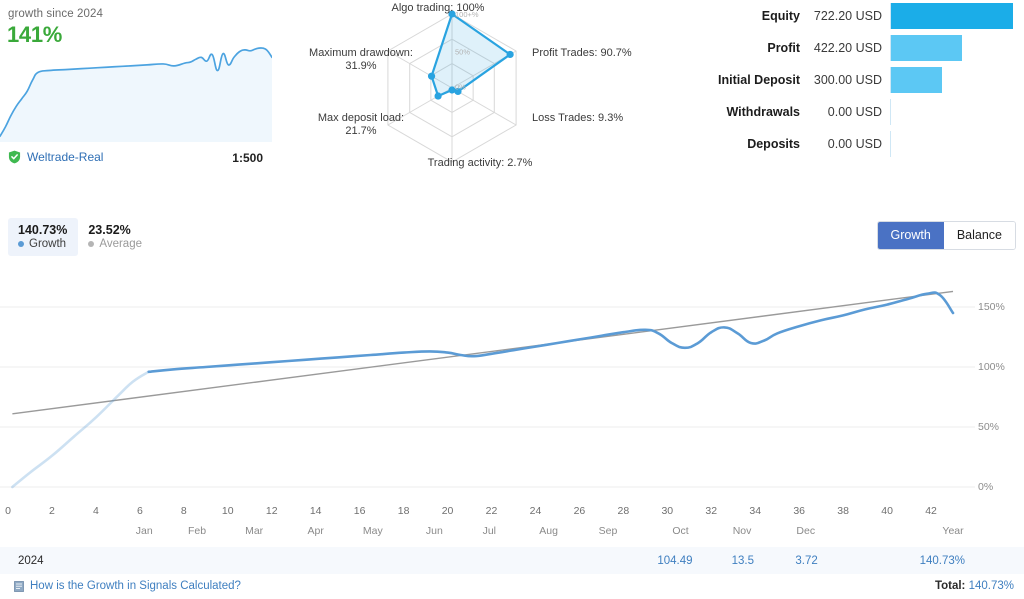  Describe the element at coordinates (271, 511) in the screenshot. I see `chart-x-tick-label: 12` at that location.